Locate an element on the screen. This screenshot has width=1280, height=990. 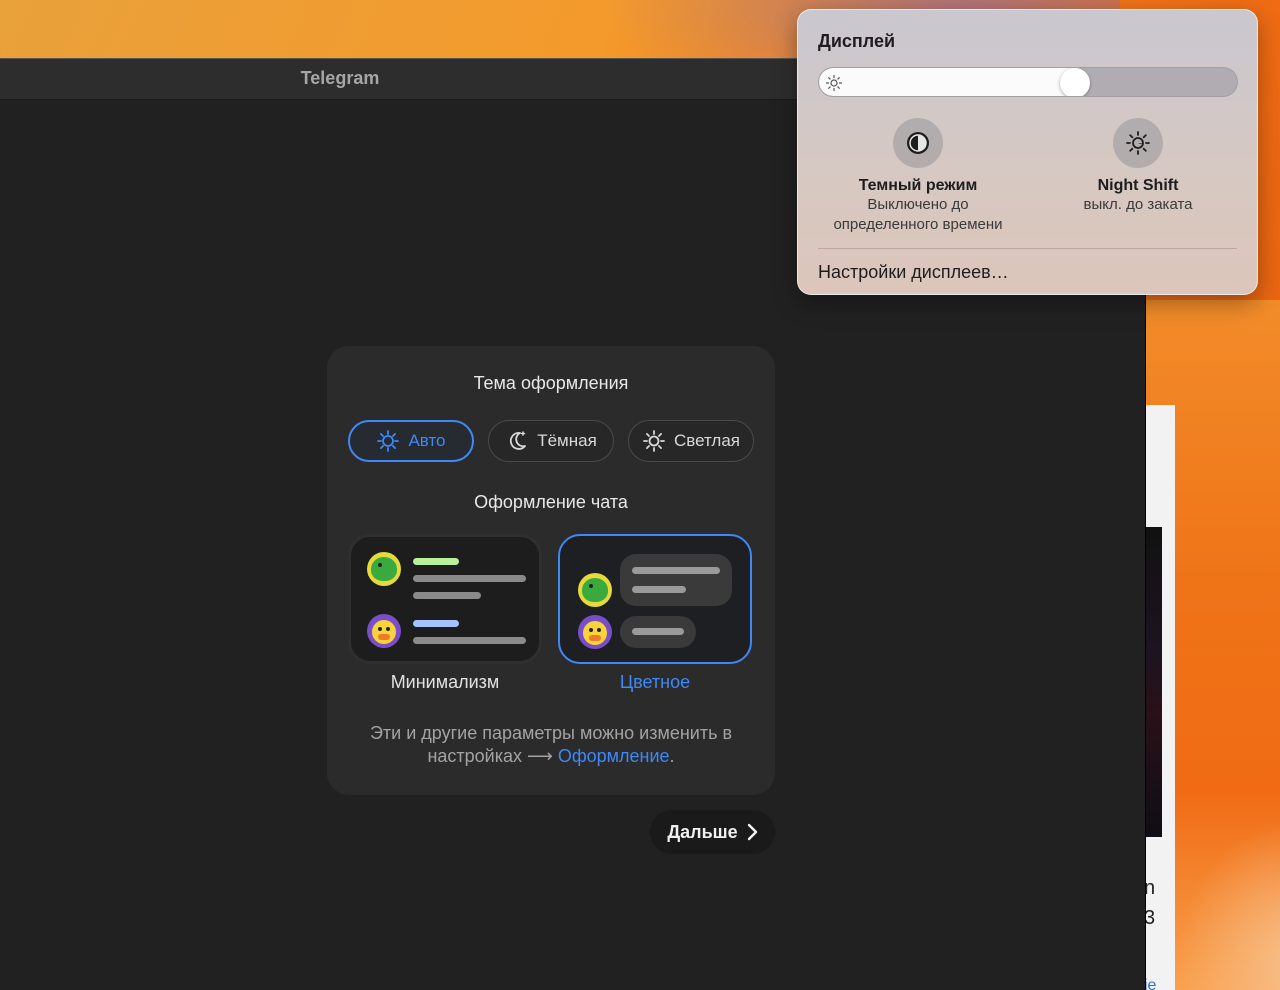
chat-style-minimalism-label: Минимализм is located at coordinates (445, 682).